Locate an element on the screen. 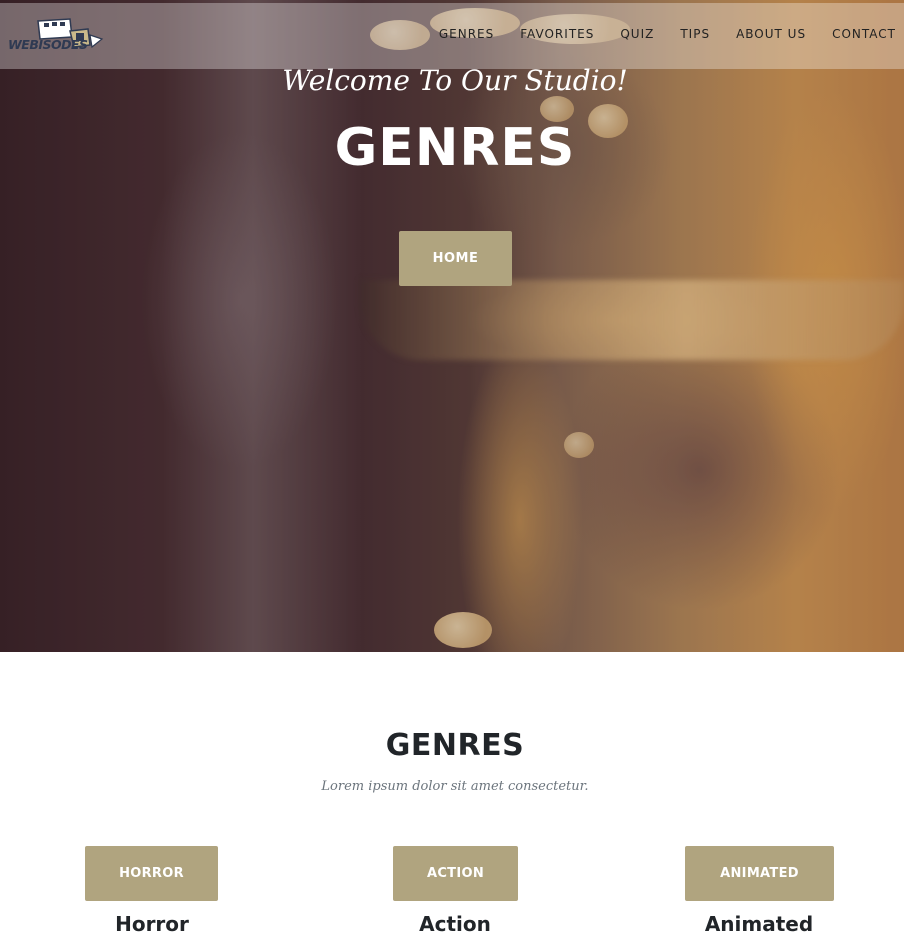 The image size is (904, 948). brand-logo: WEBISODES is located at coordinates (58, 37).